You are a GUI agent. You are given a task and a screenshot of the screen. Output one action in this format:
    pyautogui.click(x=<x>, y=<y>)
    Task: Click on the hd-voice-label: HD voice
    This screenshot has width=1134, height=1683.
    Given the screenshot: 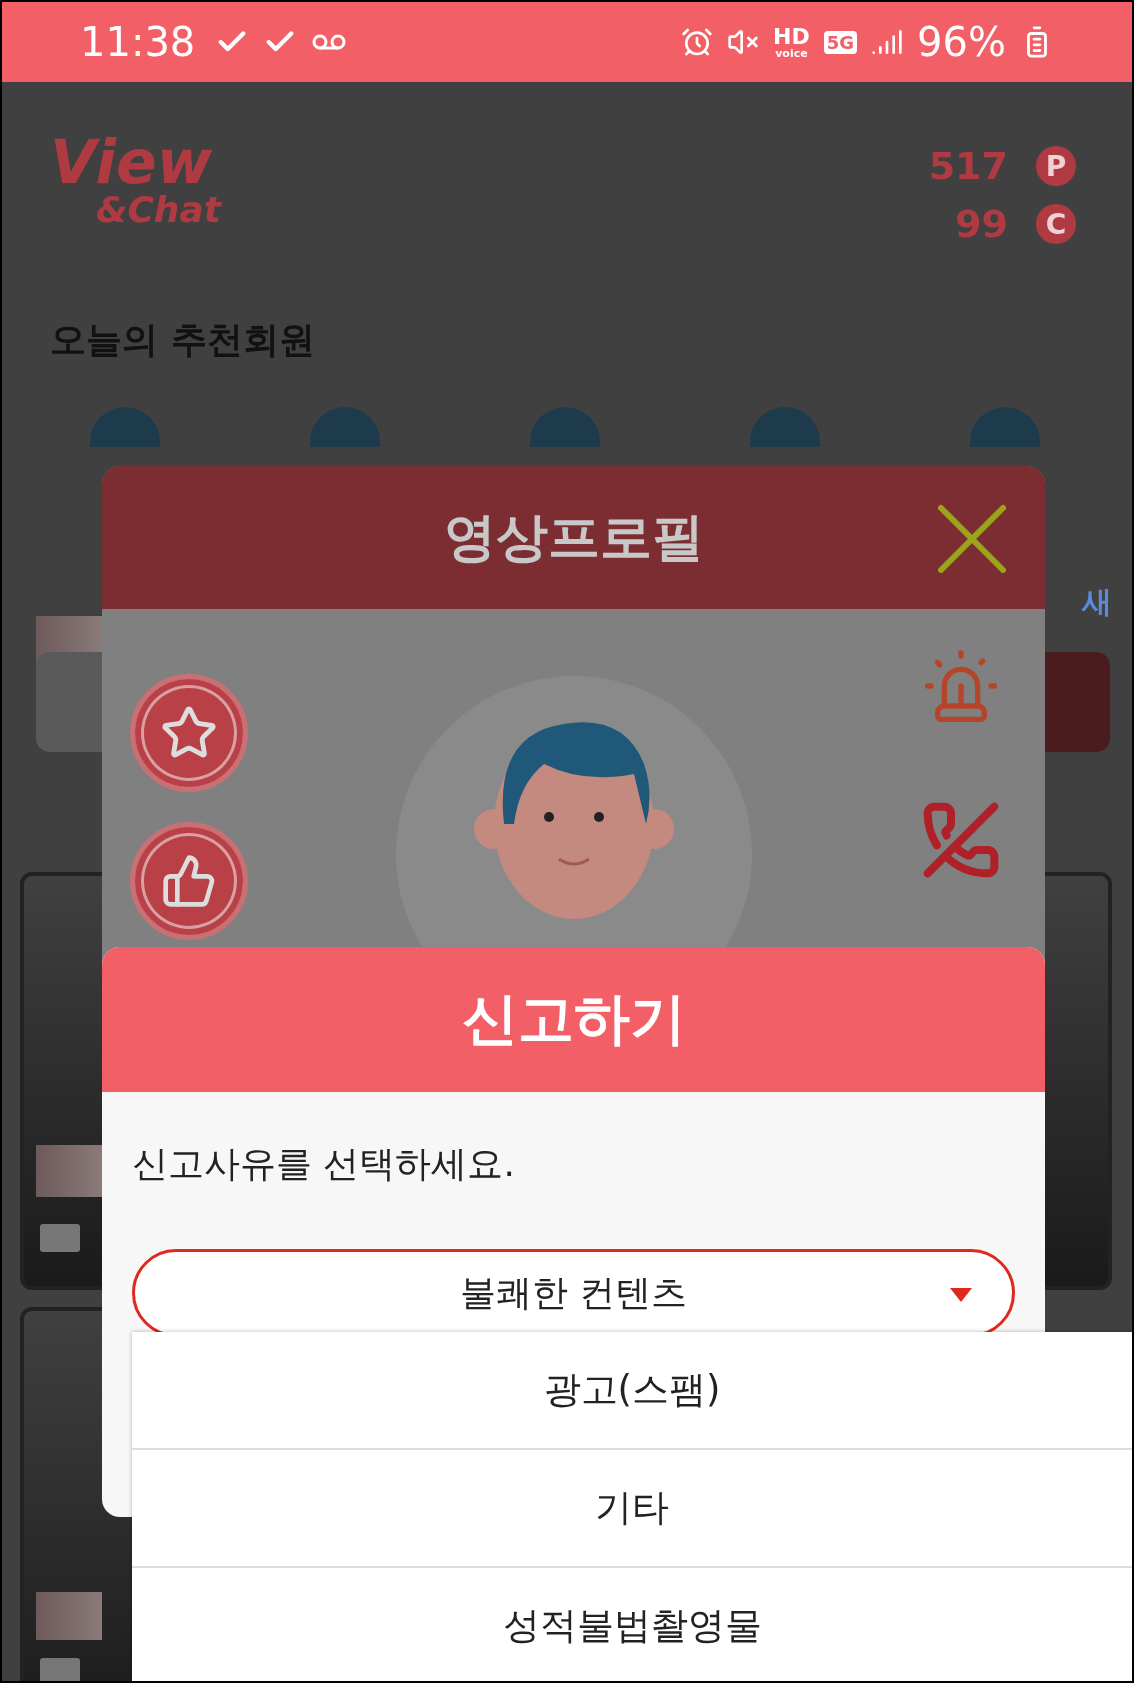 What is the action you would take?
    pyautogui.click(x=791, y=42)
    